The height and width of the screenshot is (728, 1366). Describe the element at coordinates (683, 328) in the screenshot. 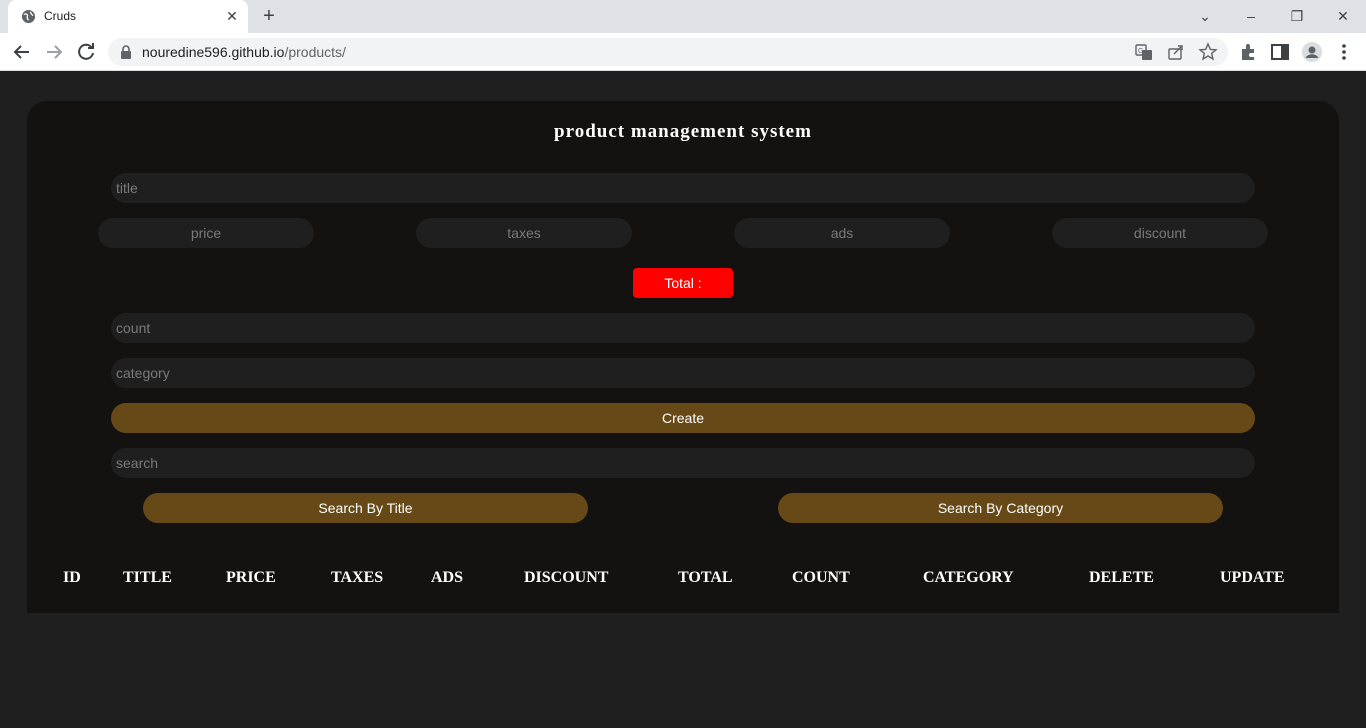

I see `count-input: count` at that location.